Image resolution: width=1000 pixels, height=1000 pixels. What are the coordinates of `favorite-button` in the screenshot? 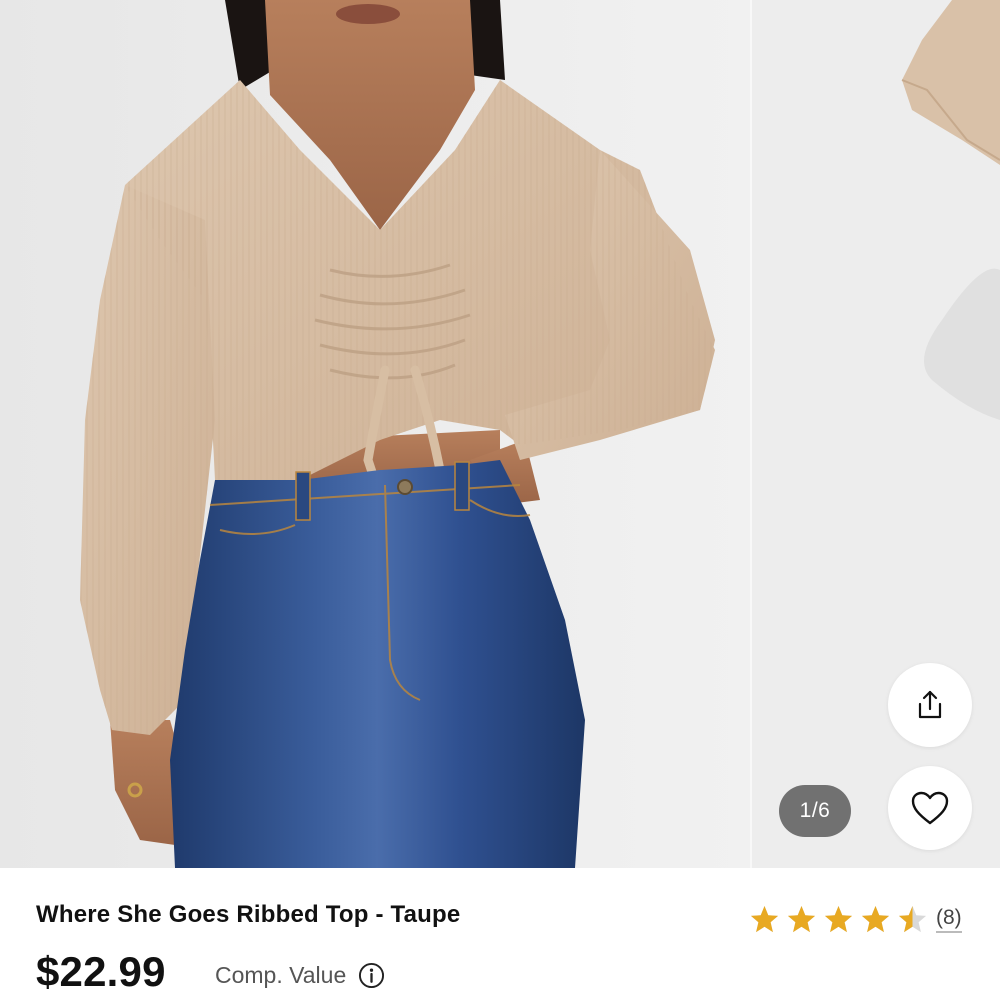 It's located at (930, 808).